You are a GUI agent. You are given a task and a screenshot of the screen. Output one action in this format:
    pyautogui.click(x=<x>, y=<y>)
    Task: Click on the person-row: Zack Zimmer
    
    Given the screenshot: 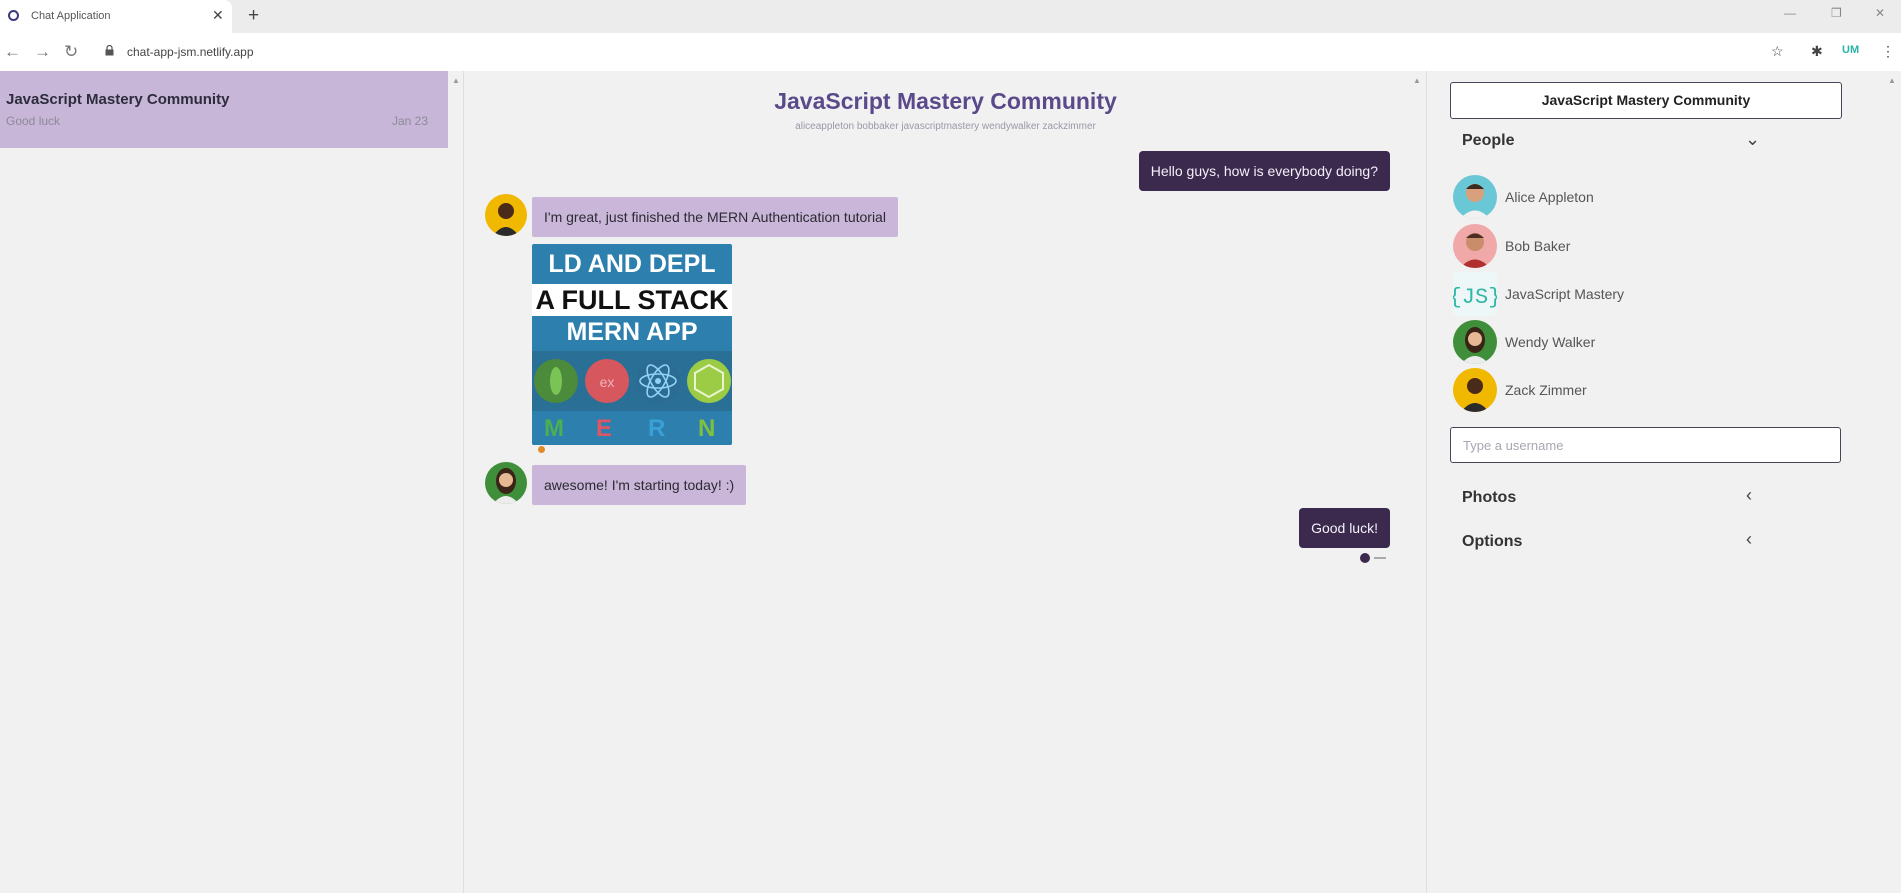 What is the action you would take?
    pyautogui.click(x=1643, y=390)
    